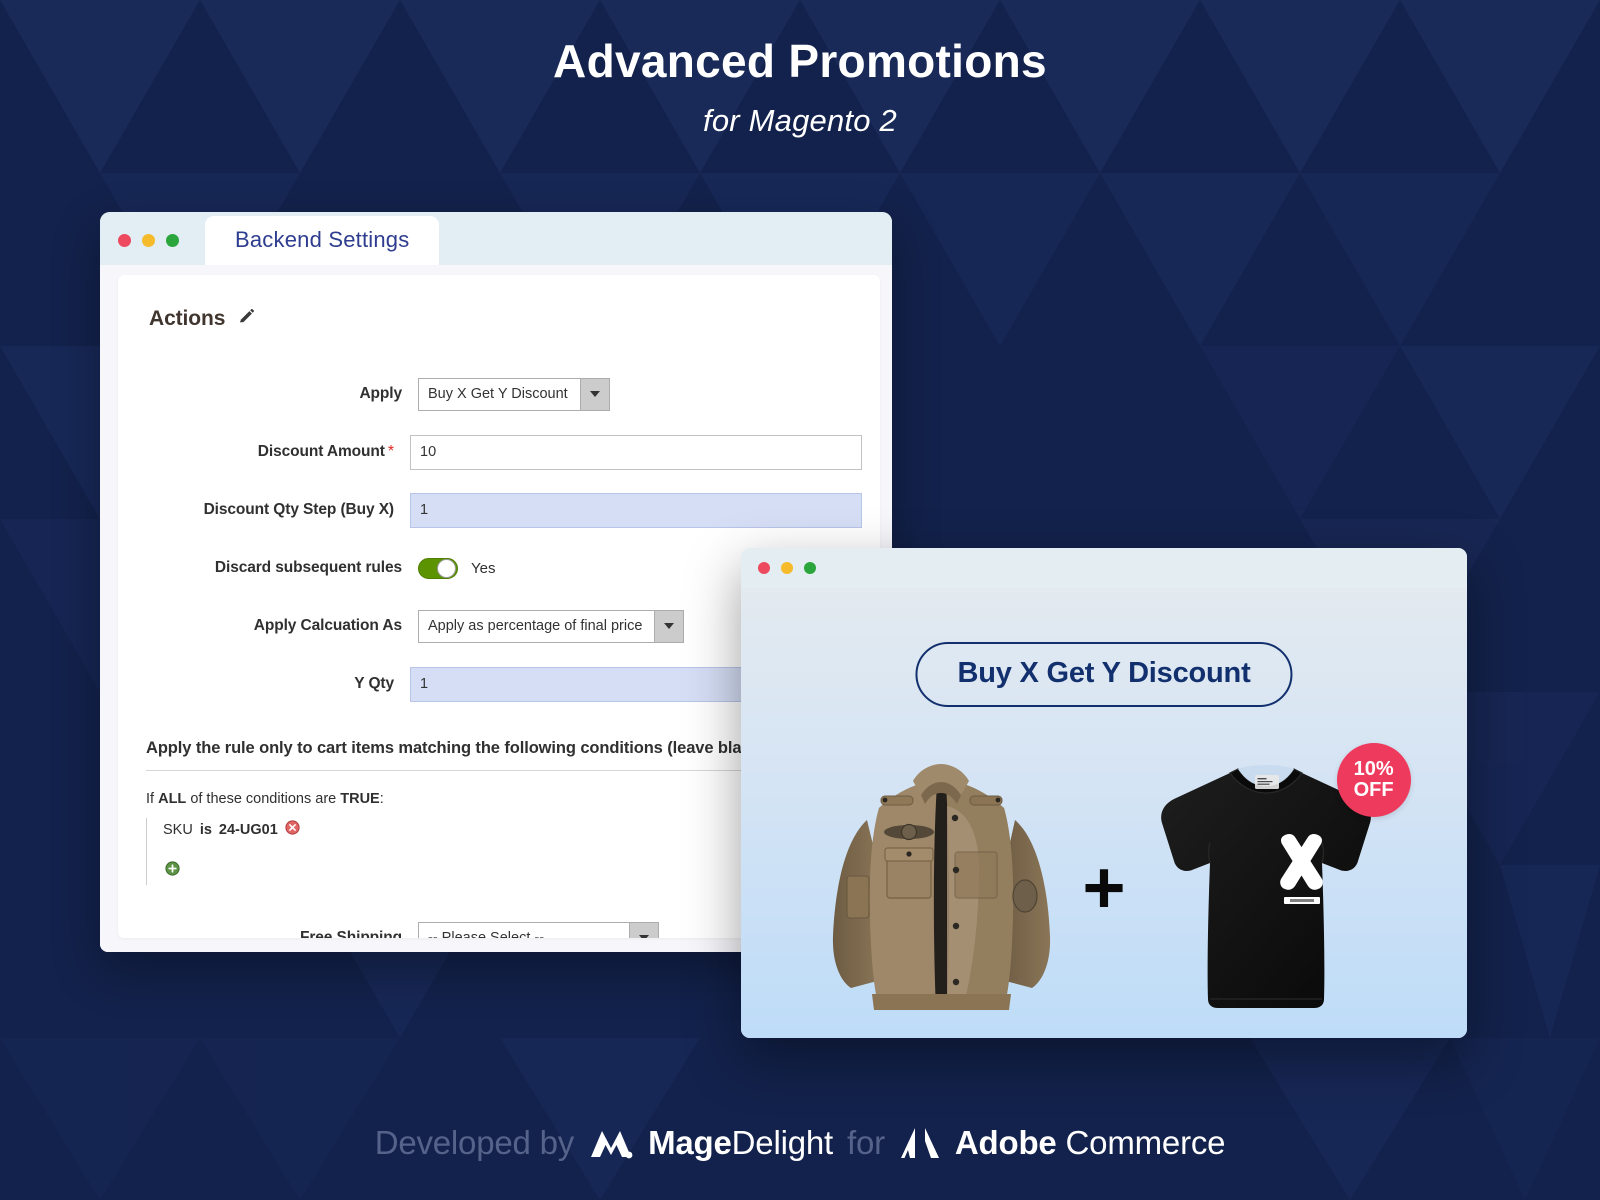 This screenshot has width=1600, height=1200. What do you see at coordinates (172, 871) in the screenshot?
I see `add-condition-icon` at bounding box center [172, 871].